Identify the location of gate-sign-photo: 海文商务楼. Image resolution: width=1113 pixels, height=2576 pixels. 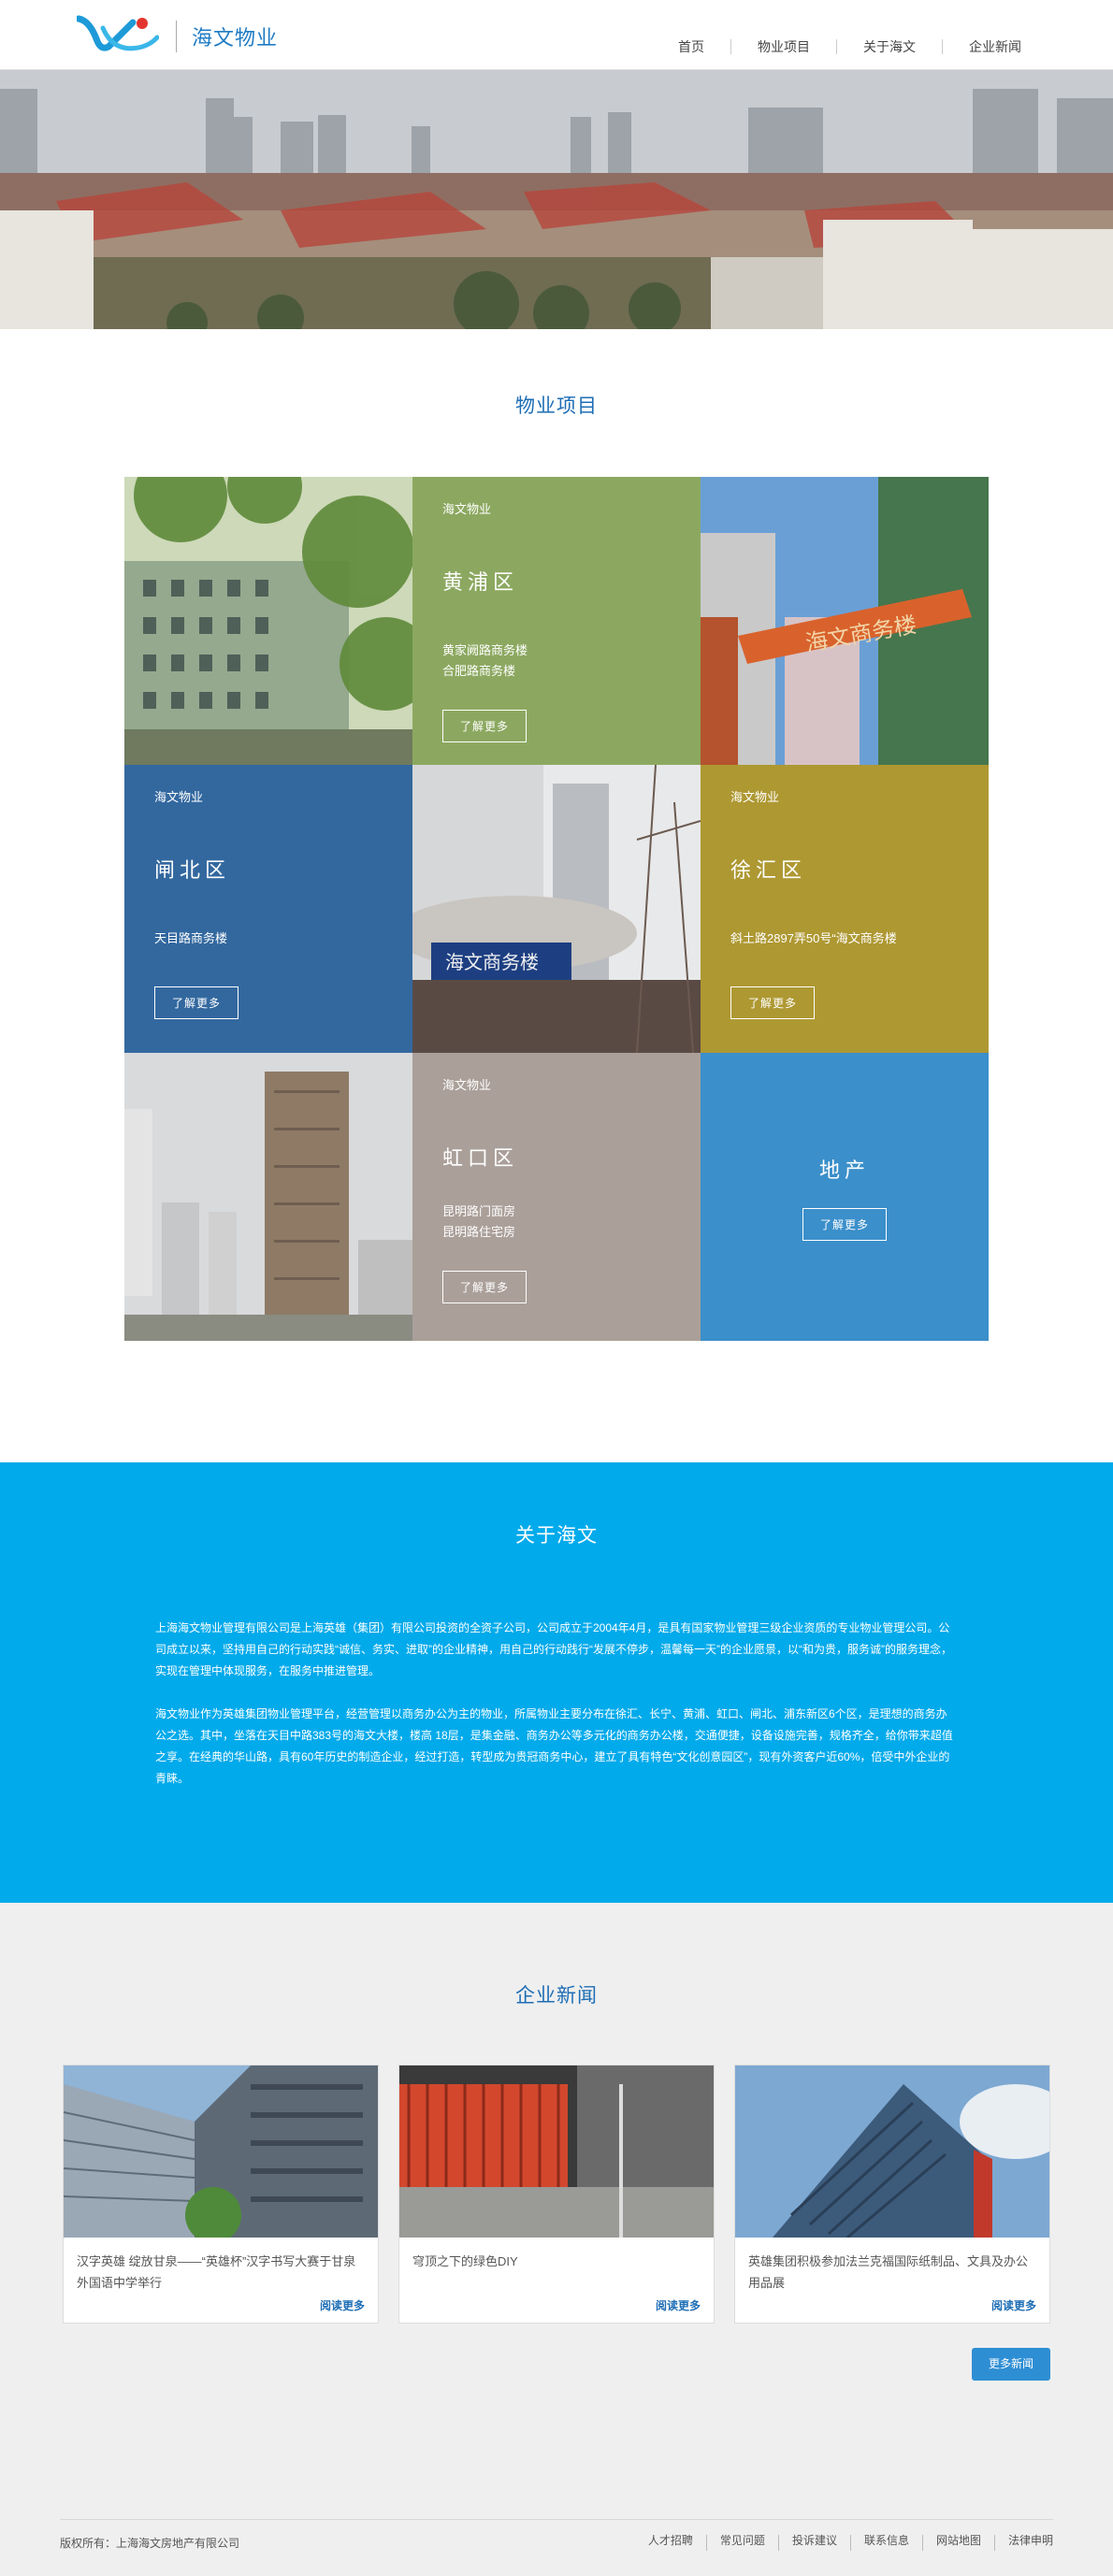
(845, 621).